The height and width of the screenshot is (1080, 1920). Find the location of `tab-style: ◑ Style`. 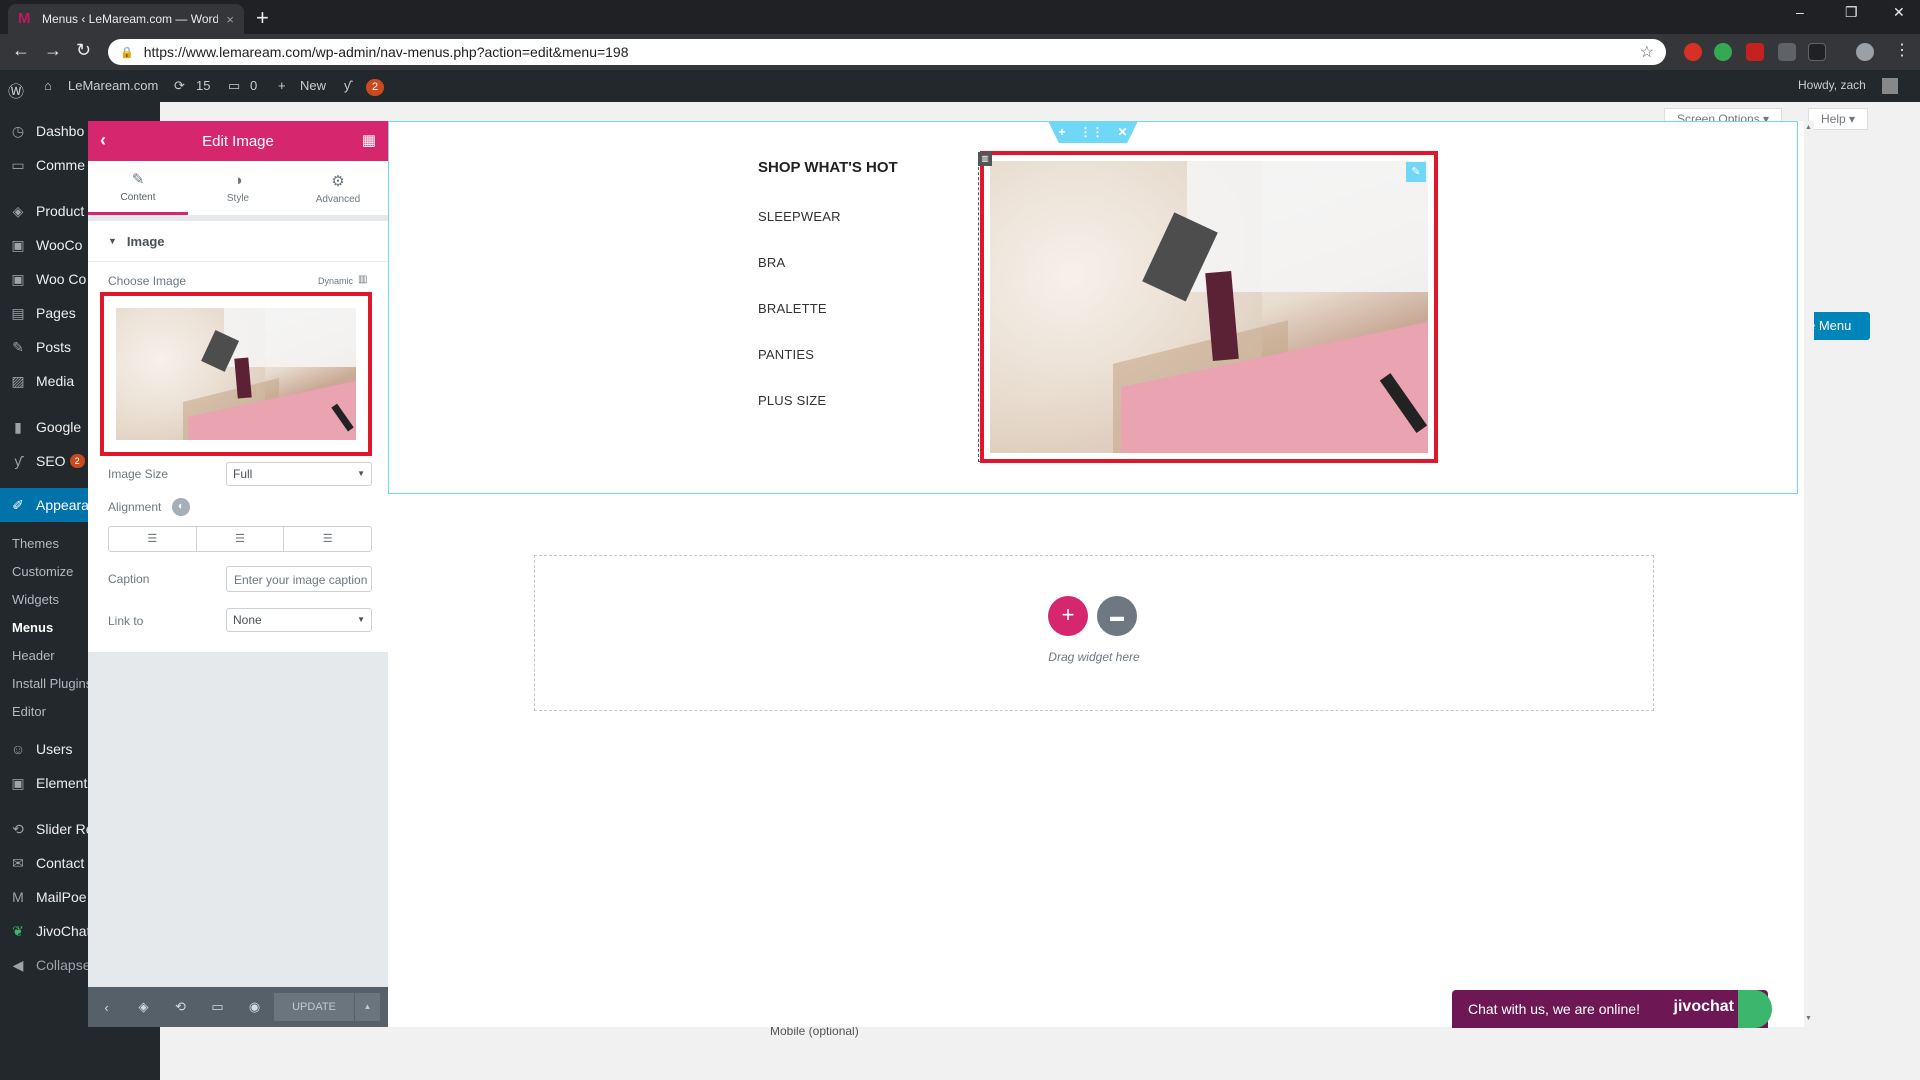

tab-style: ◑ Style is located at coordinates (238, 188).